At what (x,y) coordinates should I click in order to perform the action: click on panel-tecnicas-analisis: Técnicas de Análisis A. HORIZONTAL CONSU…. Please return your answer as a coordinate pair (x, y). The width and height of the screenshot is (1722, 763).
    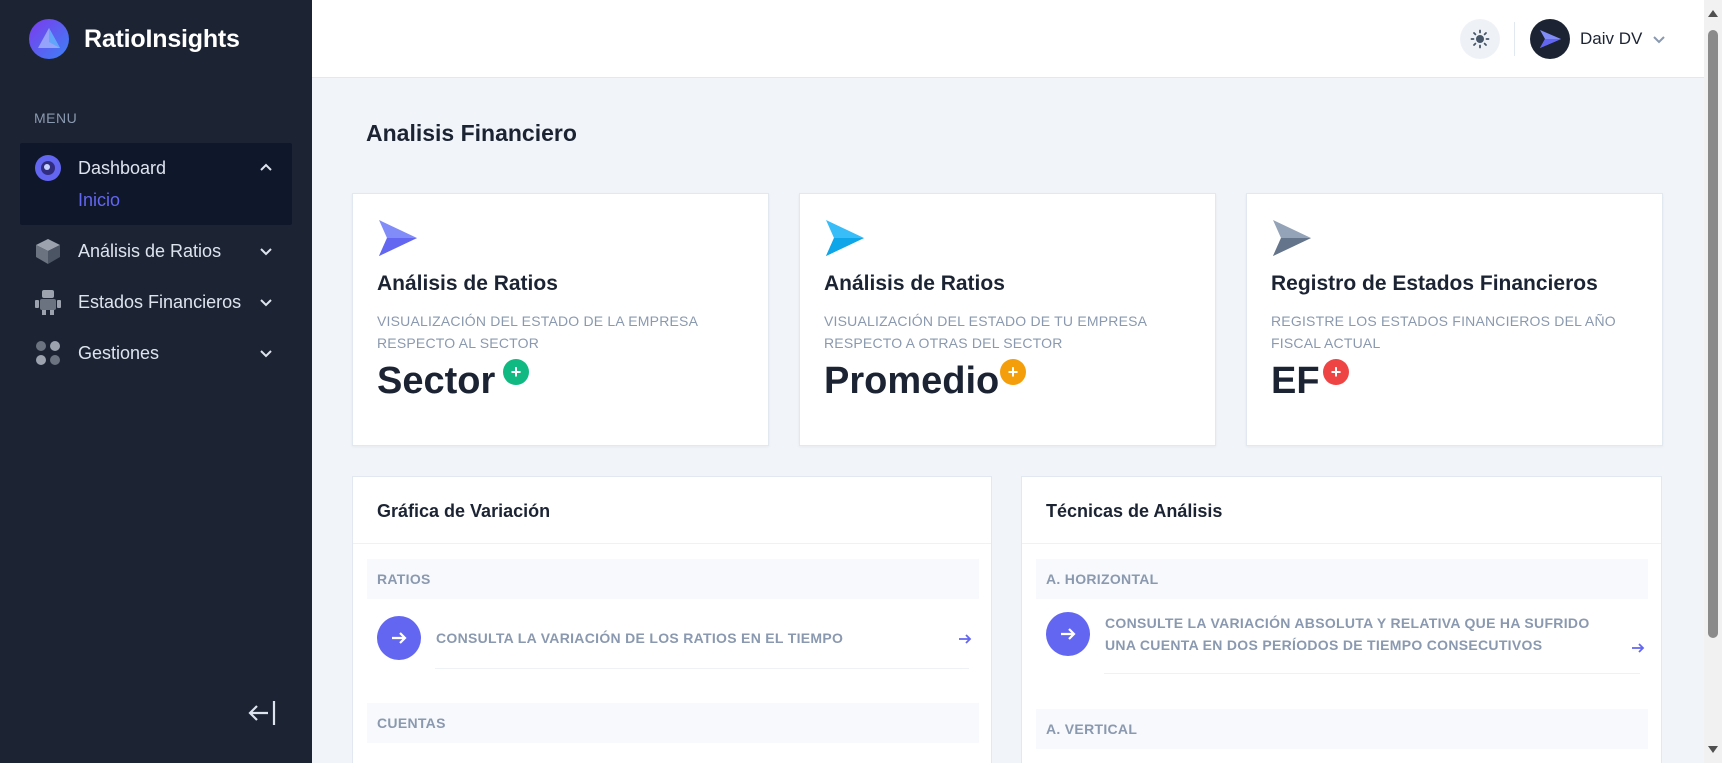
    Looking at the image, I should click on (1341, 619).